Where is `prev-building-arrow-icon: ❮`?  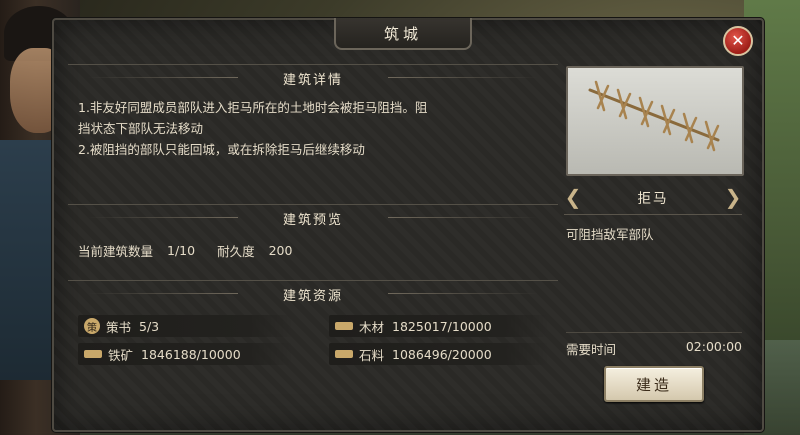
prev-building-arrow-icon: ❮ is located at coordinates (573, 197).